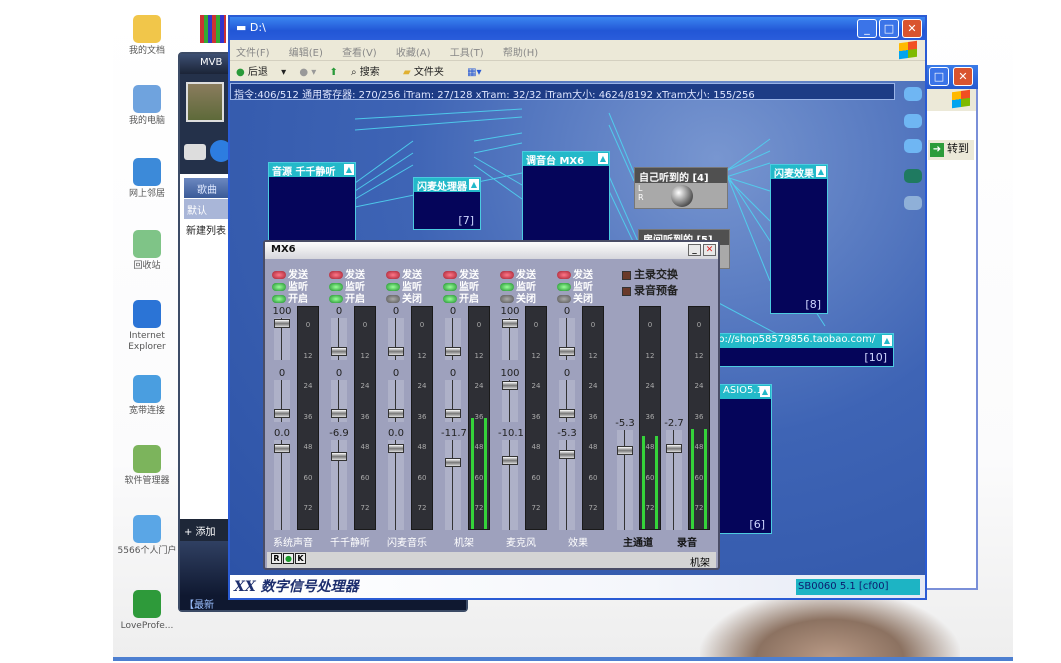 This screenshot has height=663, width=1061. What do you see at coordinates (951, 150) in the screenshot?
I see `goto-button: ➜ 转到` at bounding box center [951, 150].